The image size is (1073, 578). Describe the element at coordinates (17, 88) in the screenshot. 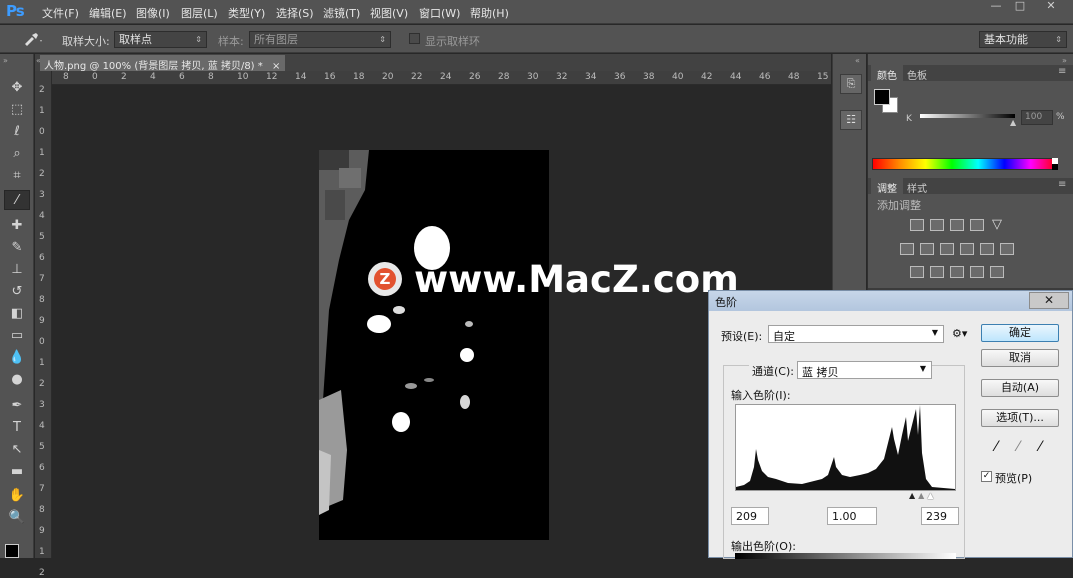

I see `move-tool-icon: ✥` at that location.